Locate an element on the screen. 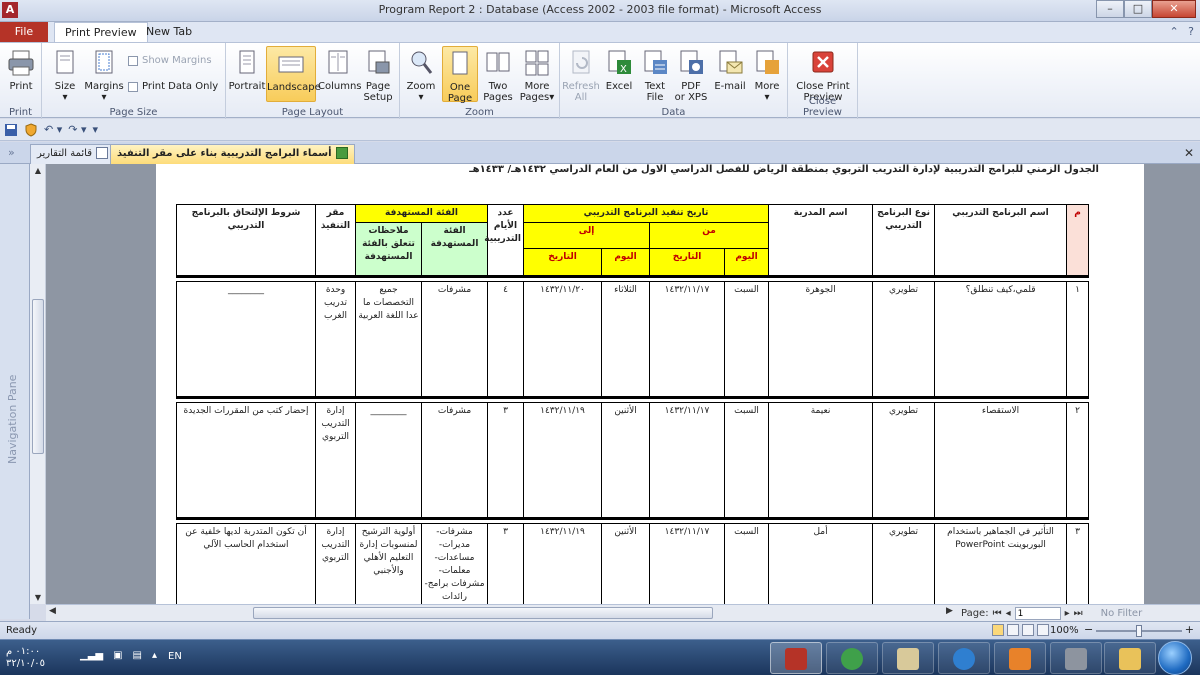 The image size is (1200, 675). cell-target-group: مشرفات is located at coordinates (454, 339).